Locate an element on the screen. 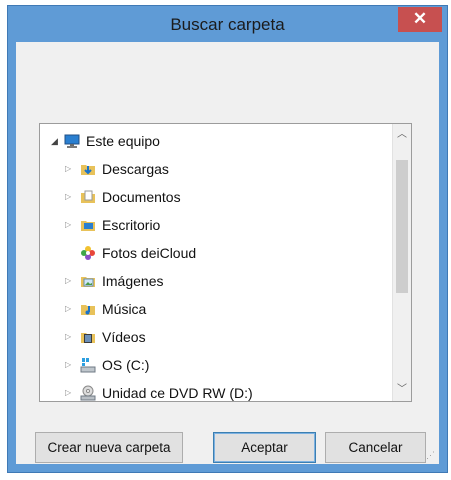  documents-folder-icon is located at coordinates (88, 196).